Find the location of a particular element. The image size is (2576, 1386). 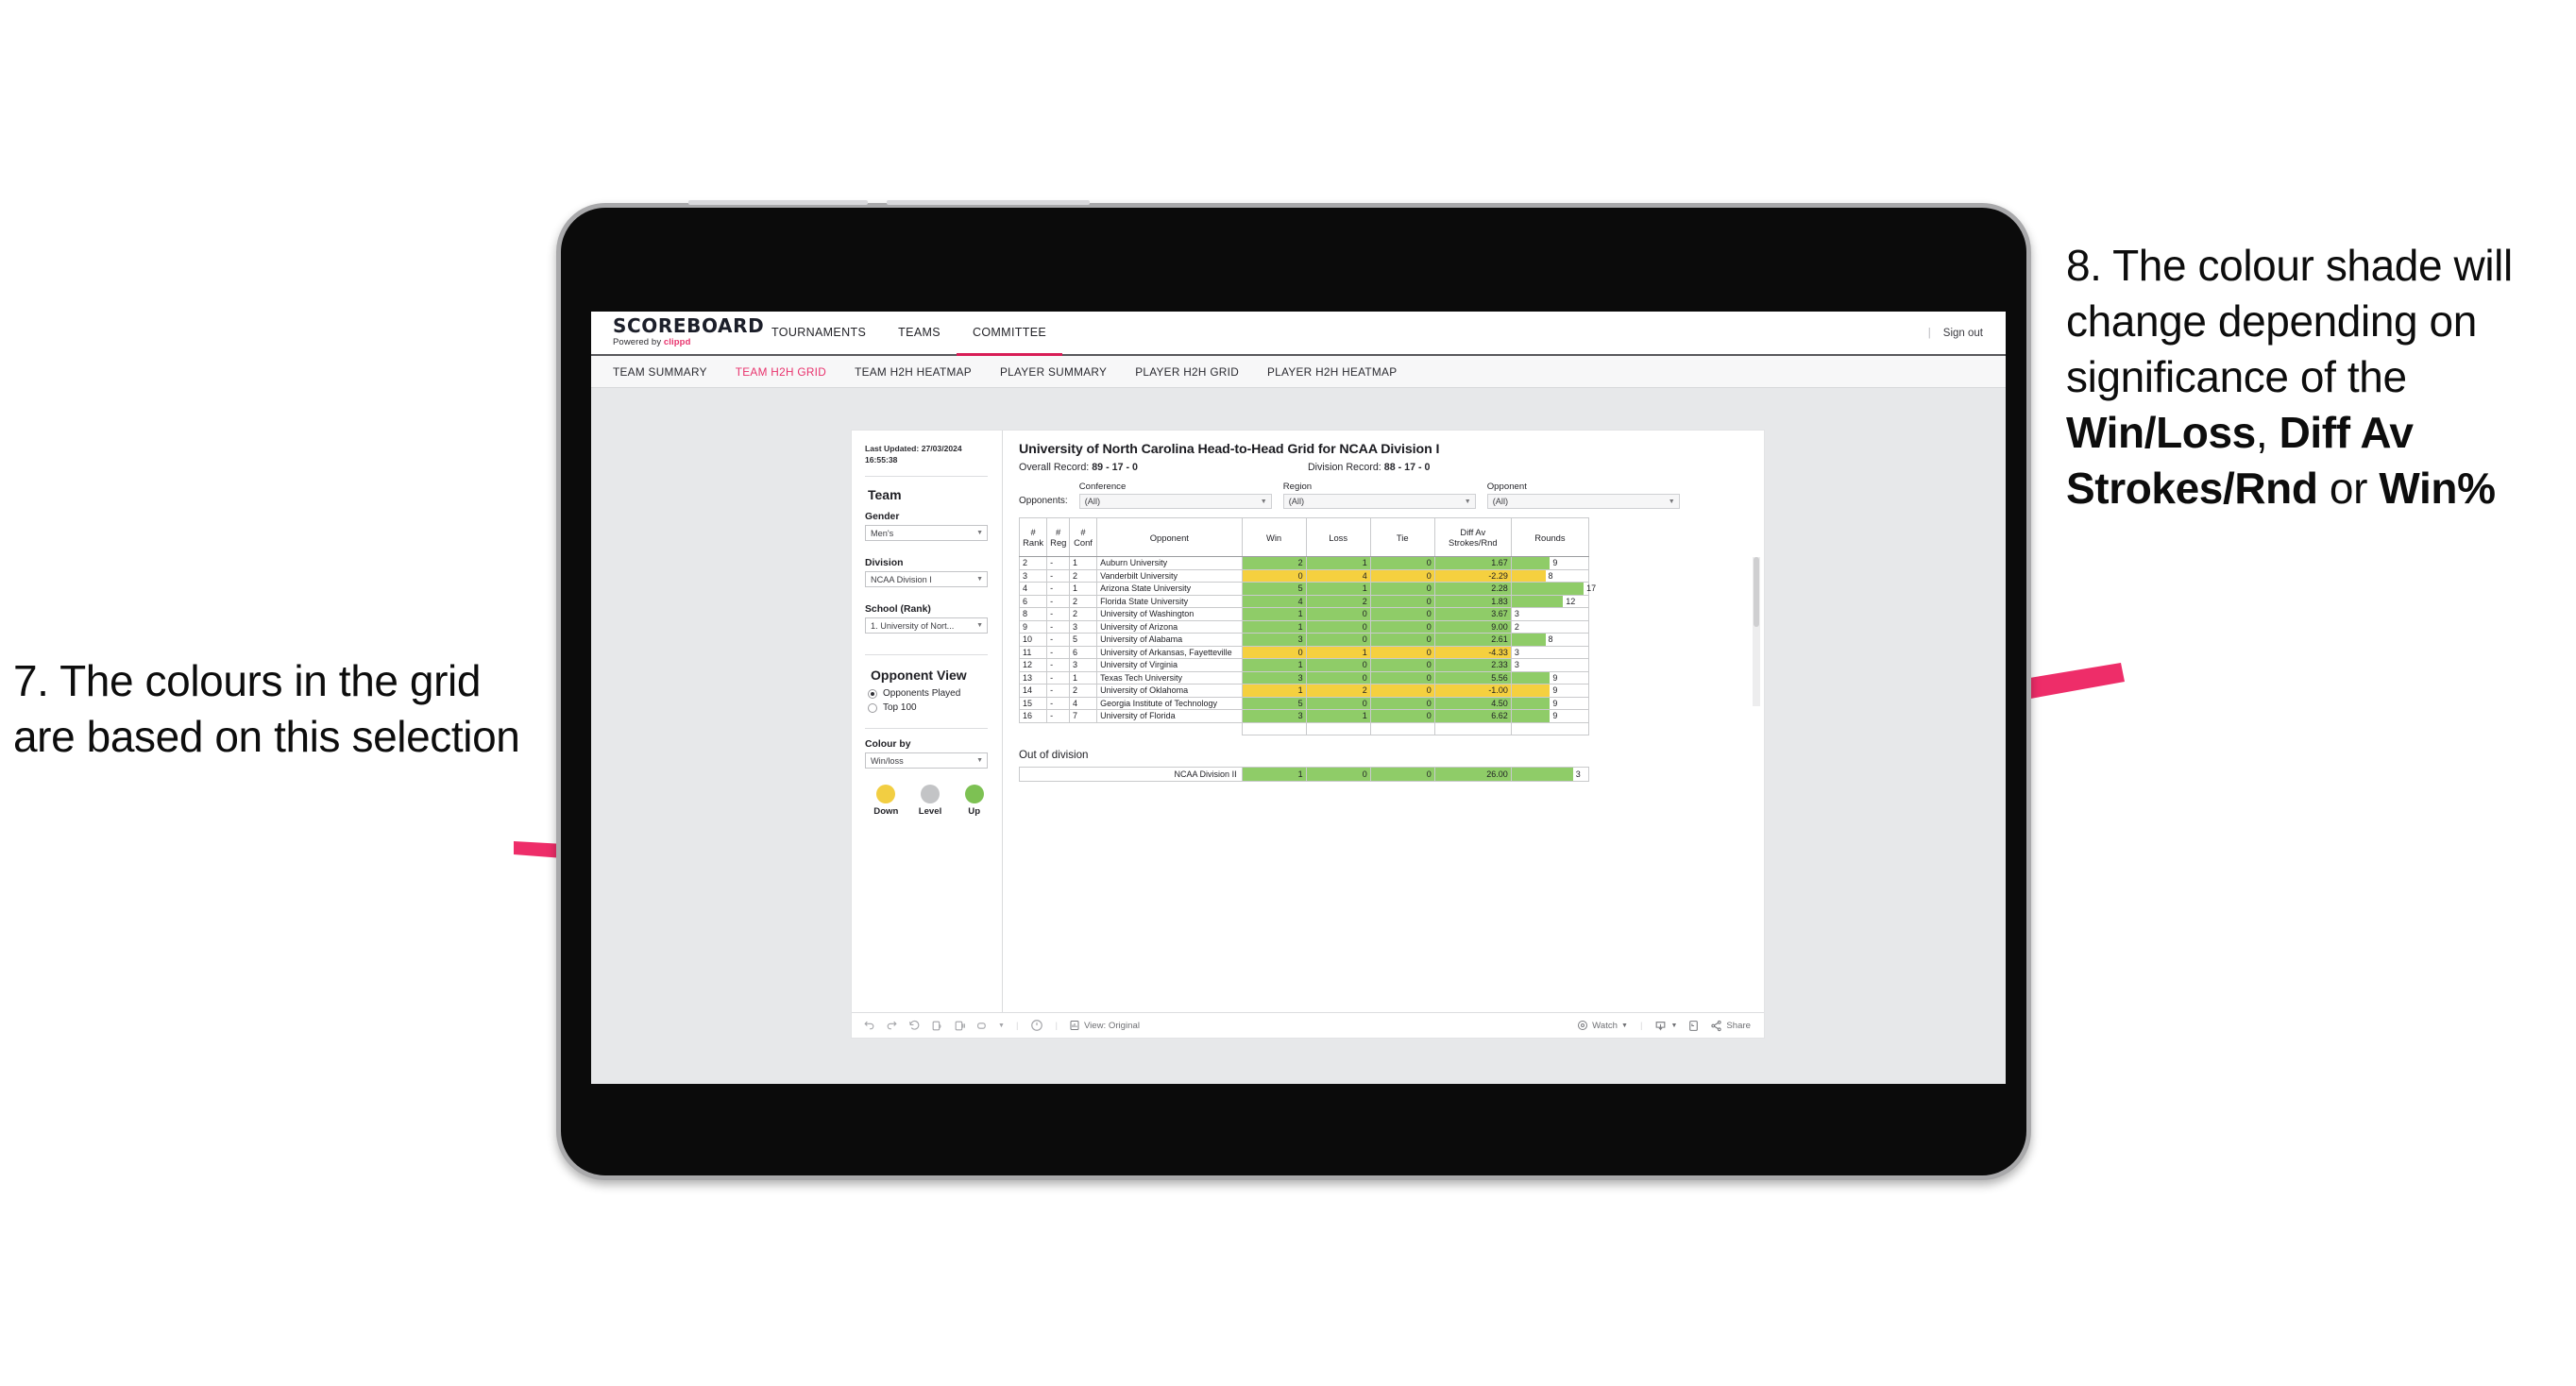

table-row: 12-3 University of Virginia 1 0 0 2.33 3 is located at coordinates (1304, 665).